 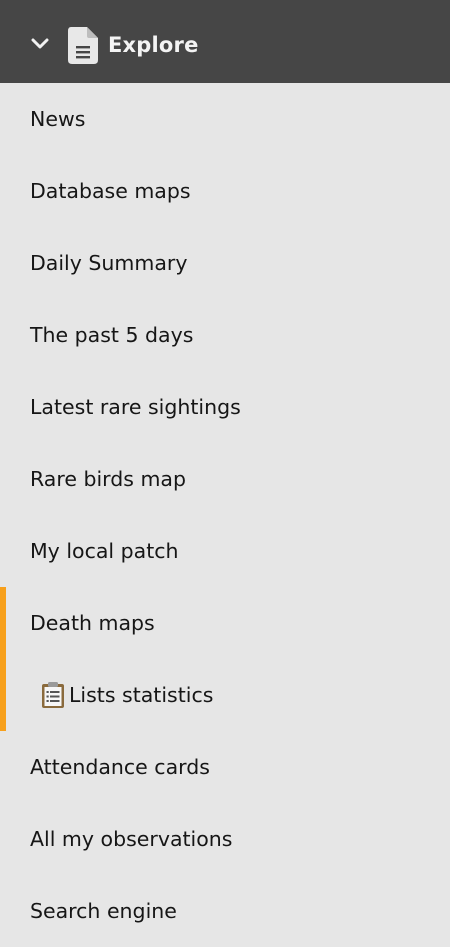 What do you see at coordinates (40, 43) in the screenshot?
I see `chevron-down-icon` at bounding box center [40, 43].